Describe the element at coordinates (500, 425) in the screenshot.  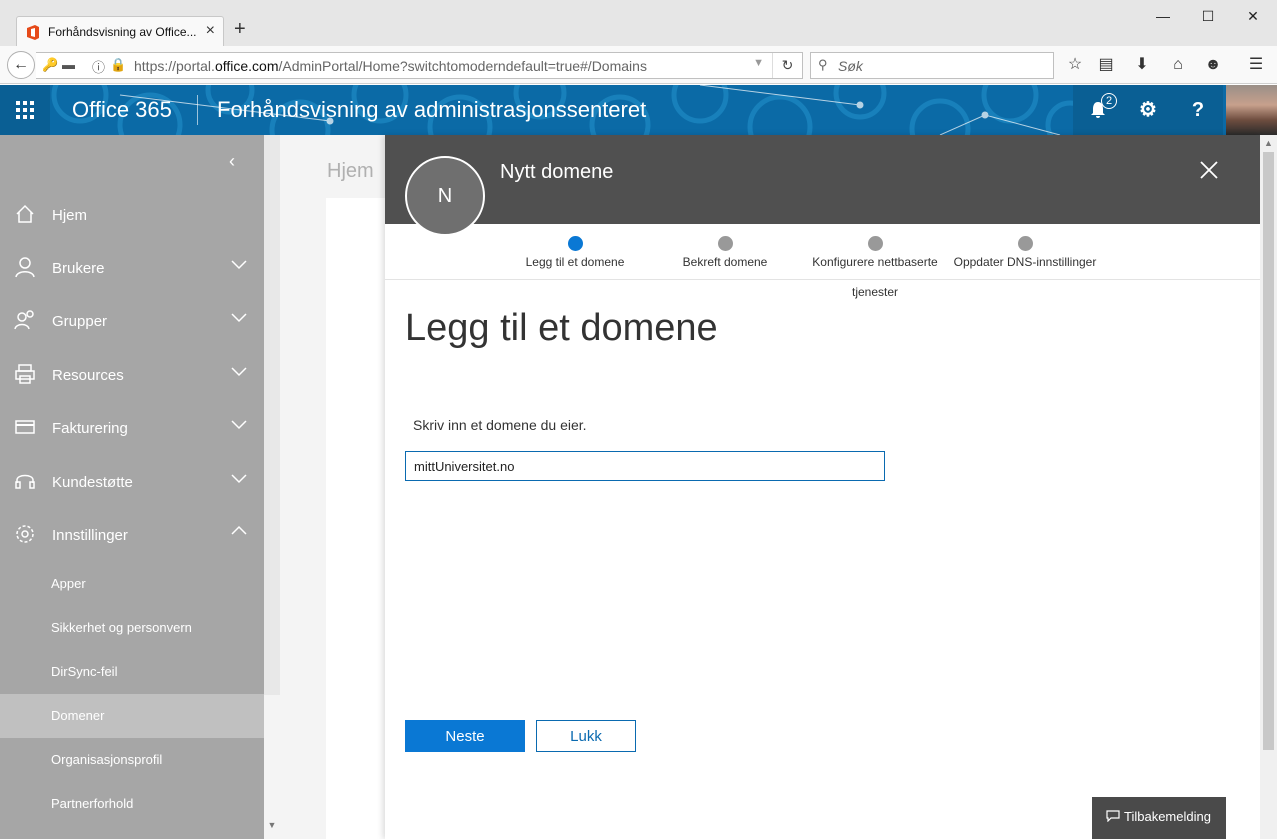
I see `domain-prompt: Skriv inn et domene du eier.` at that location.